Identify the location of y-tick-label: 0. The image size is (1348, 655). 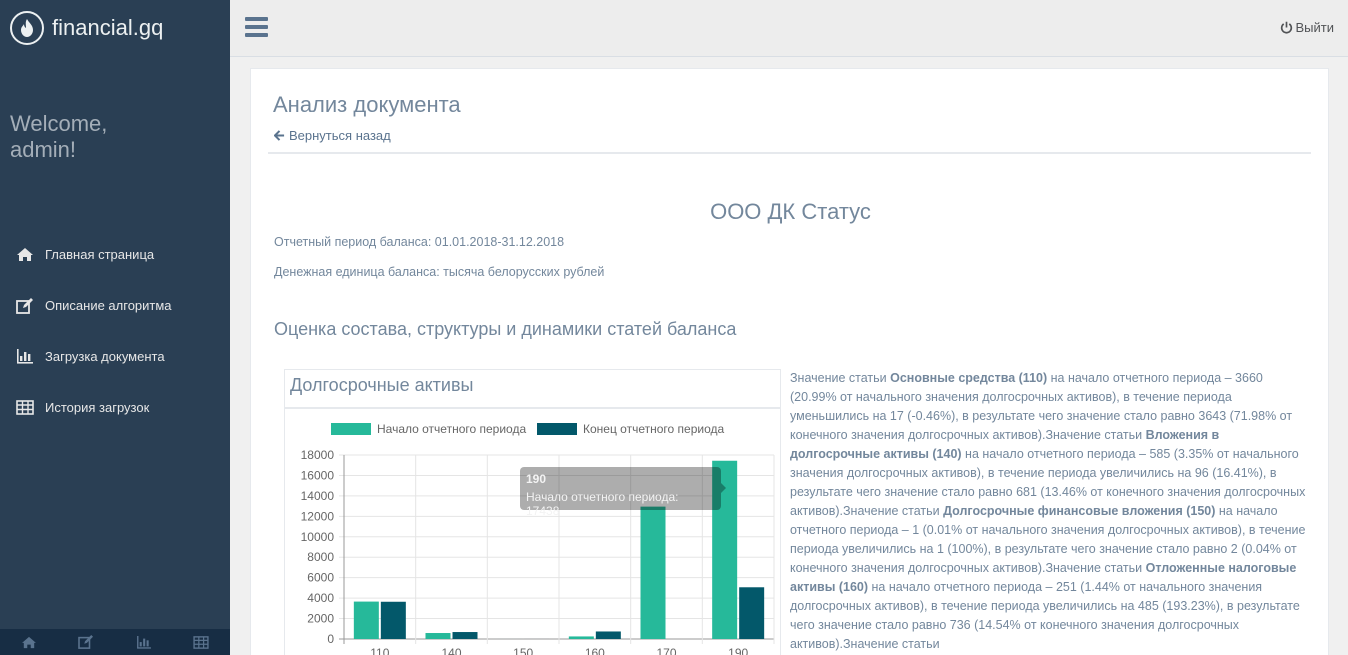
(330, 639).